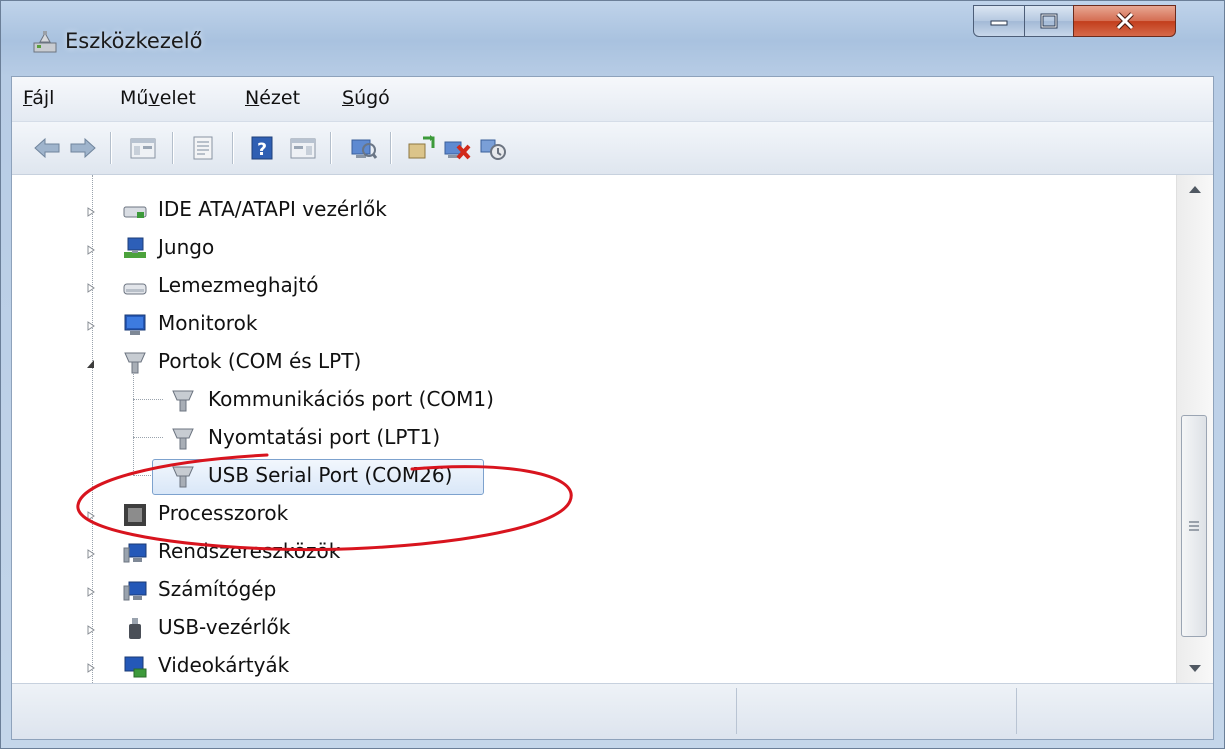 This screenshot has height=749, width=1225. I want to click on maximize-button, so click(1049, 21).